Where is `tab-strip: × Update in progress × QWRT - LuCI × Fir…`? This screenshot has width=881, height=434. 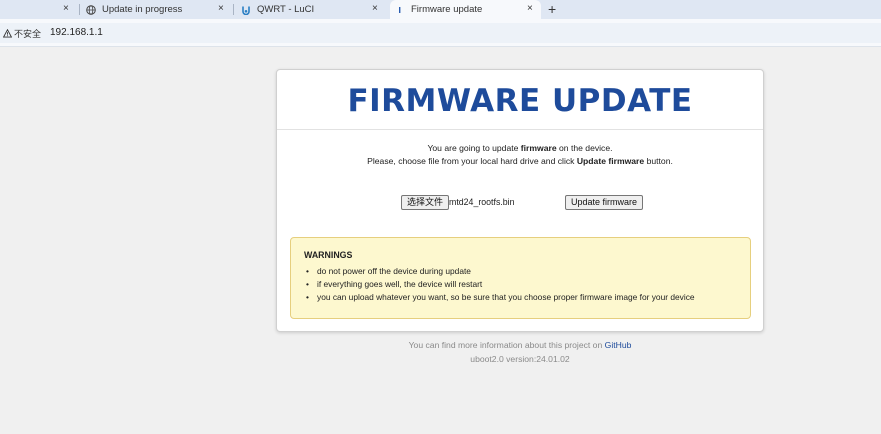
tab-strip: × Update in progress × QWRT - LuCI × Fir… is located at coordinates (440, 9).